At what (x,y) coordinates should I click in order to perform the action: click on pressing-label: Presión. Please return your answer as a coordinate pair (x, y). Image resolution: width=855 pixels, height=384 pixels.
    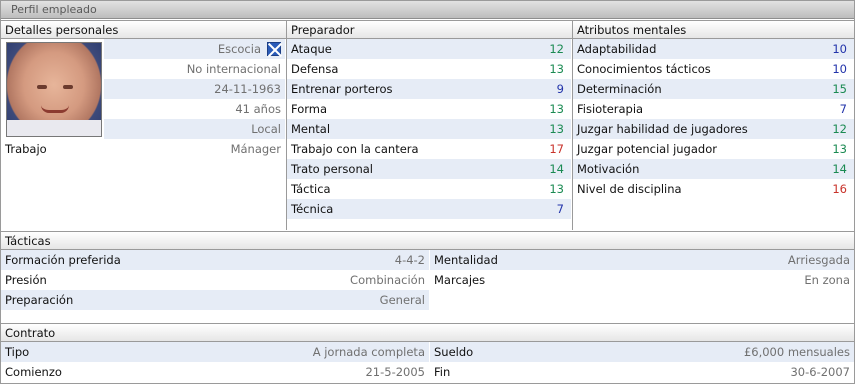
    Looking at the image, I should click on (26, 280).